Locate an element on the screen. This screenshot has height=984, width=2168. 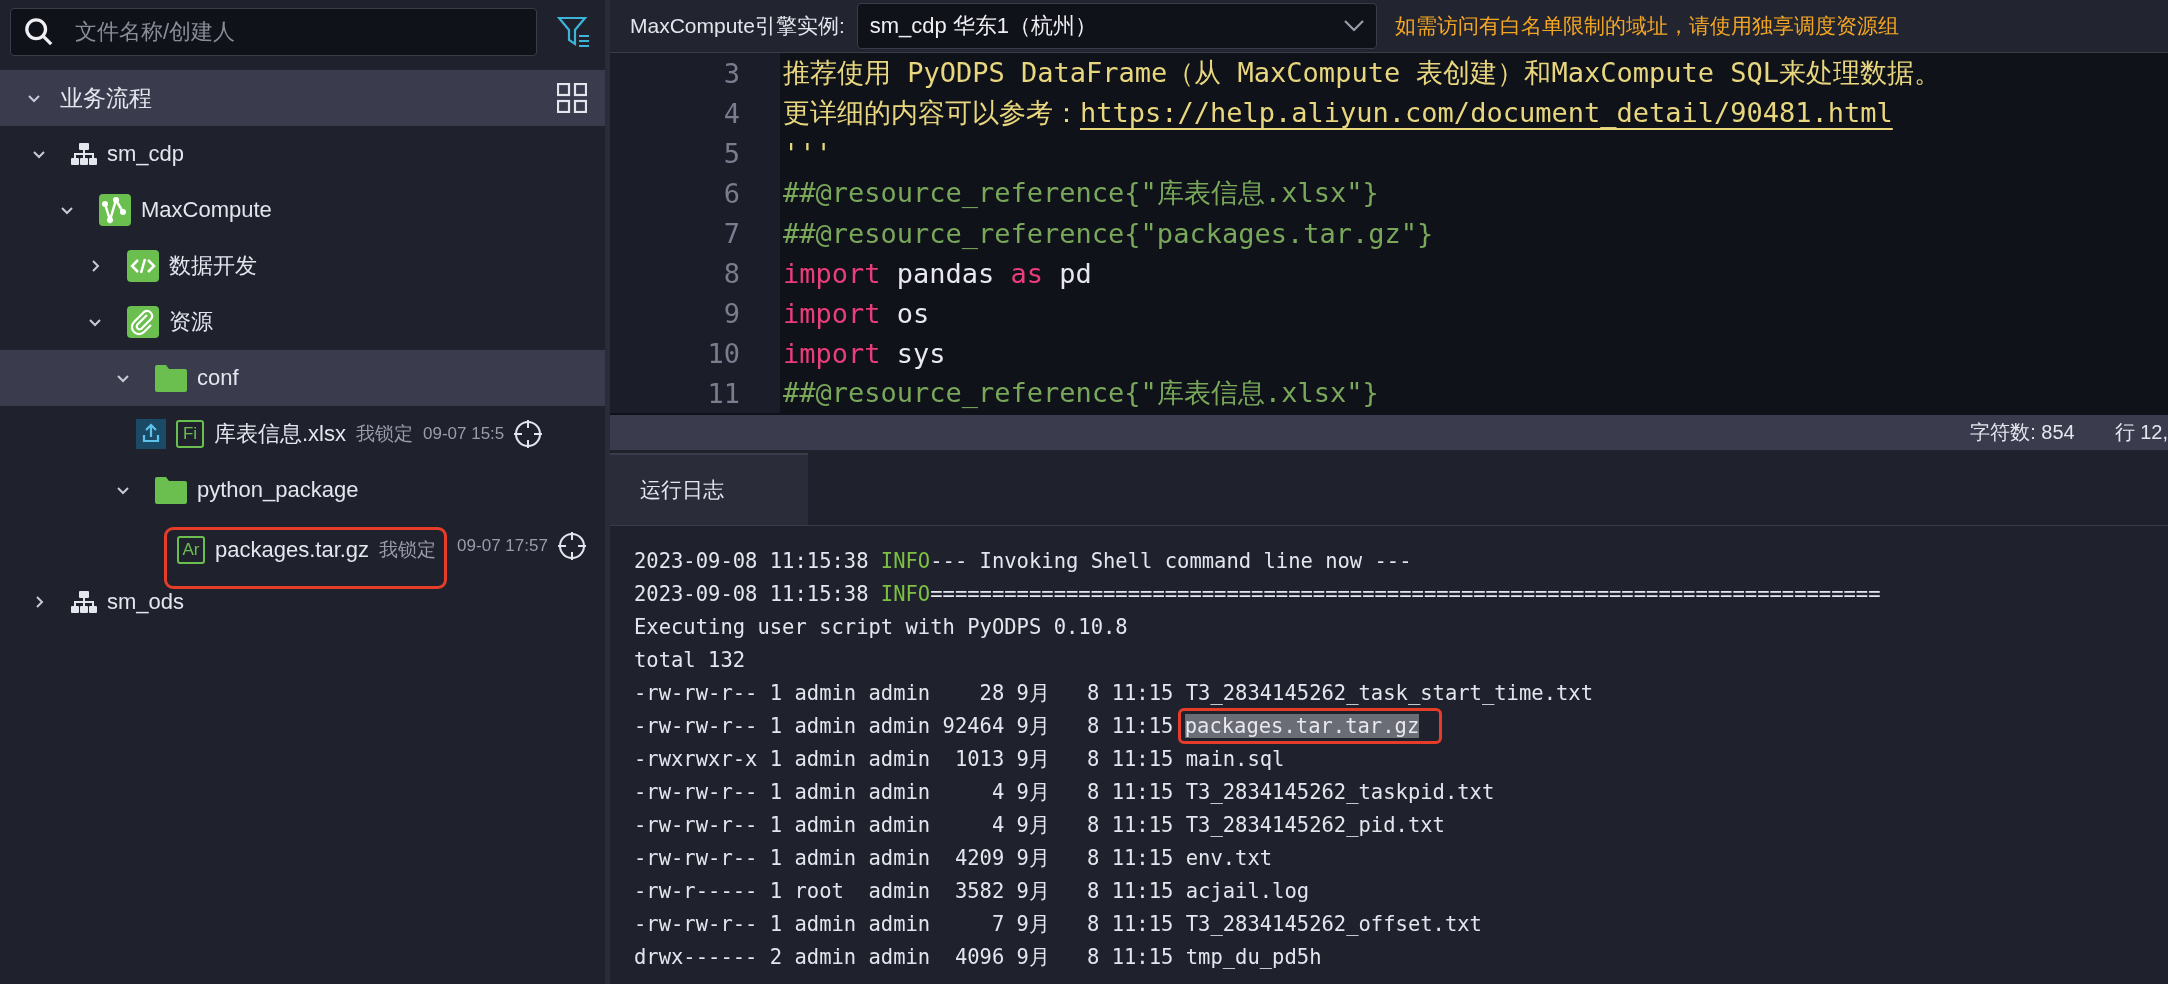
file-type-badge: Fi is located at coordinates (190, 434).